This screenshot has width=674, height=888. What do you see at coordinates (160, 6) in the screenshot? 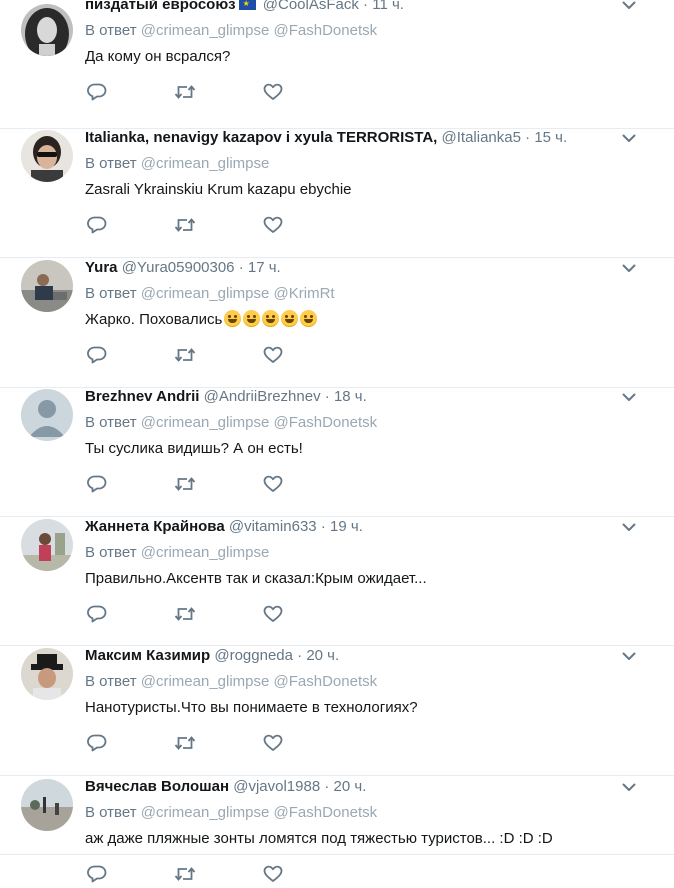
I see `user-name: пиздатый евросоюз` at bounding box center [160, 6].